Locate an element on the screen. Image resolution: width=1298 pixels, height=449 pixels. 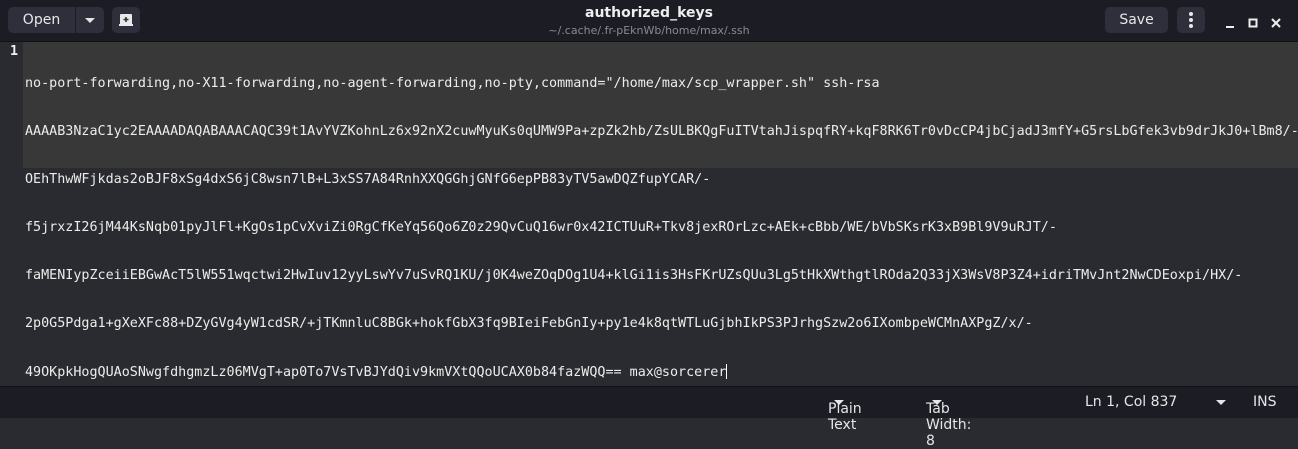
save-label: Save is located at coordinates (1136, 20).